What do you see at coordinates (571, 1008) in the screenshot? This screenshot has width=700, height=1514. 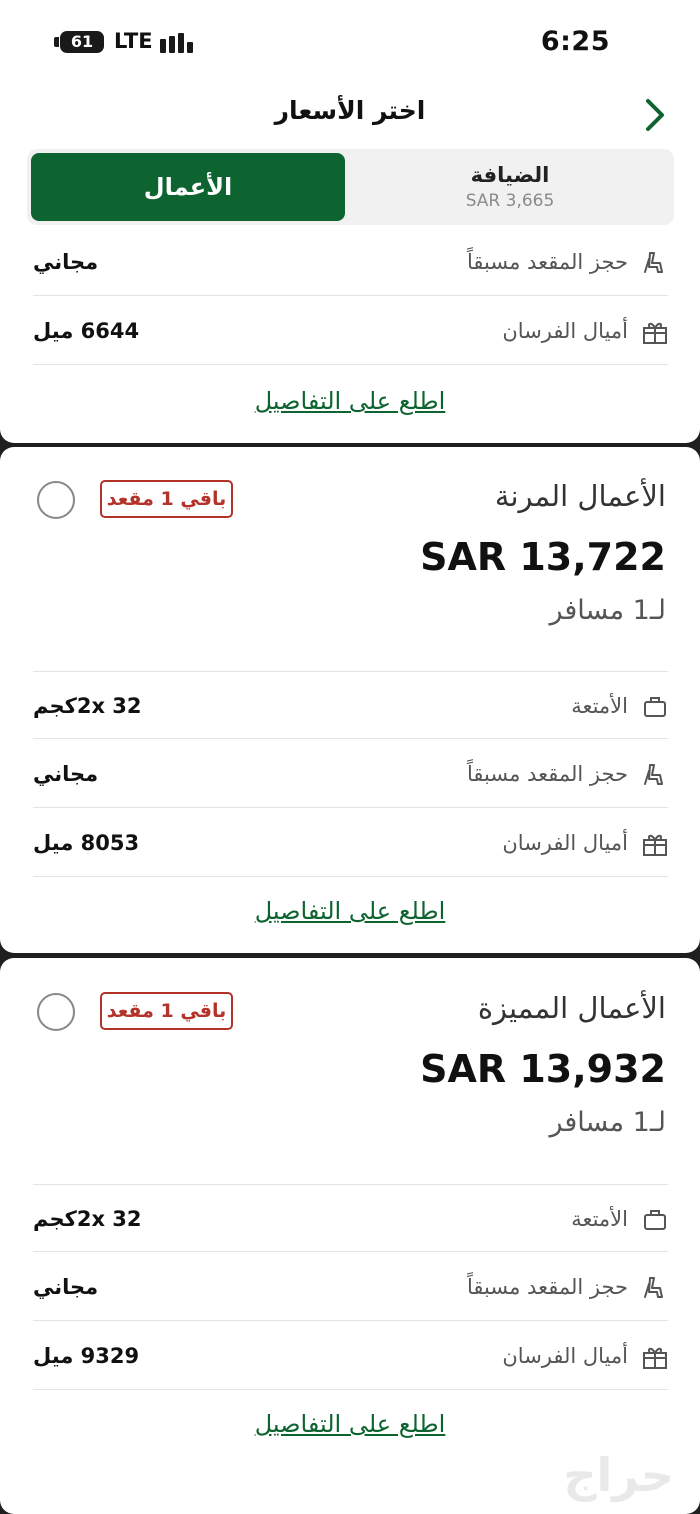 I see `fare-title: الأعمال المميزة` at bounding box center [571, 1008].